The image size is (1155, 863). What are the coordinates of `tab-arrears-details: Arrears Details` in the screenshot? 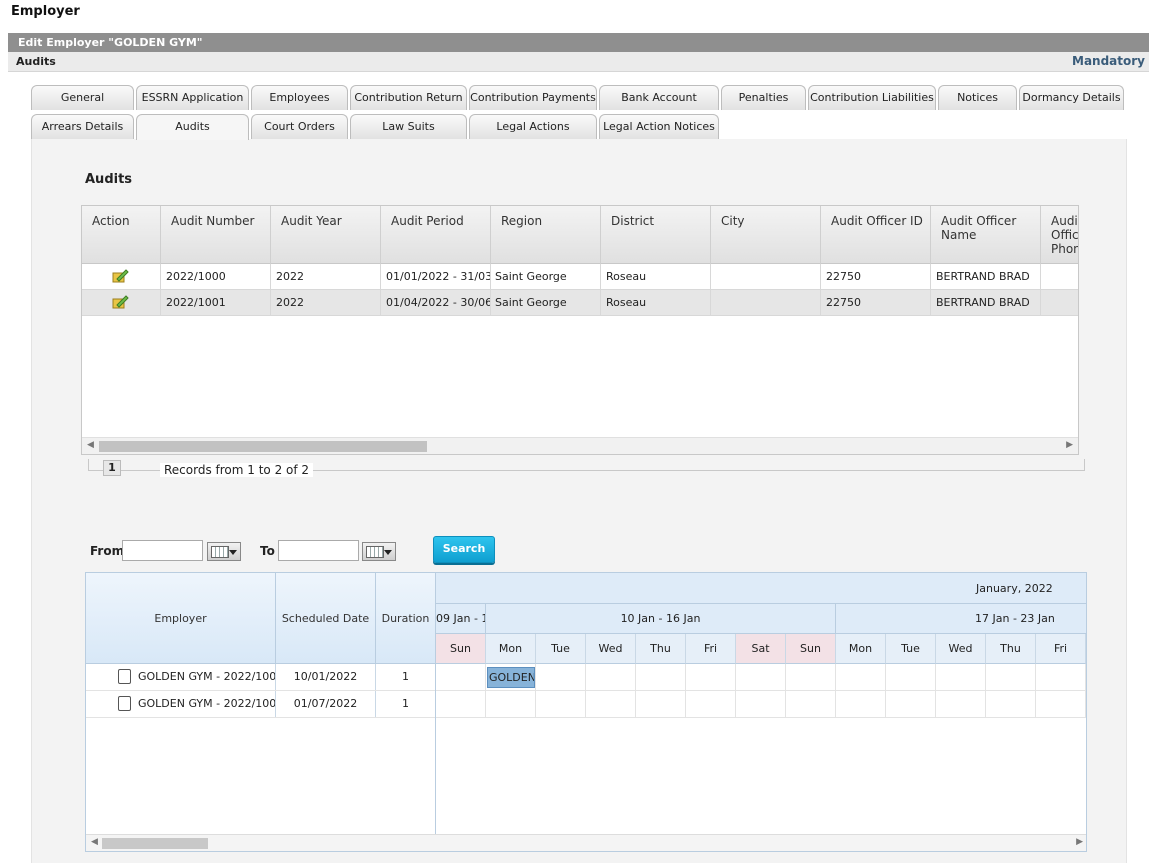 It's located at (82, 126).